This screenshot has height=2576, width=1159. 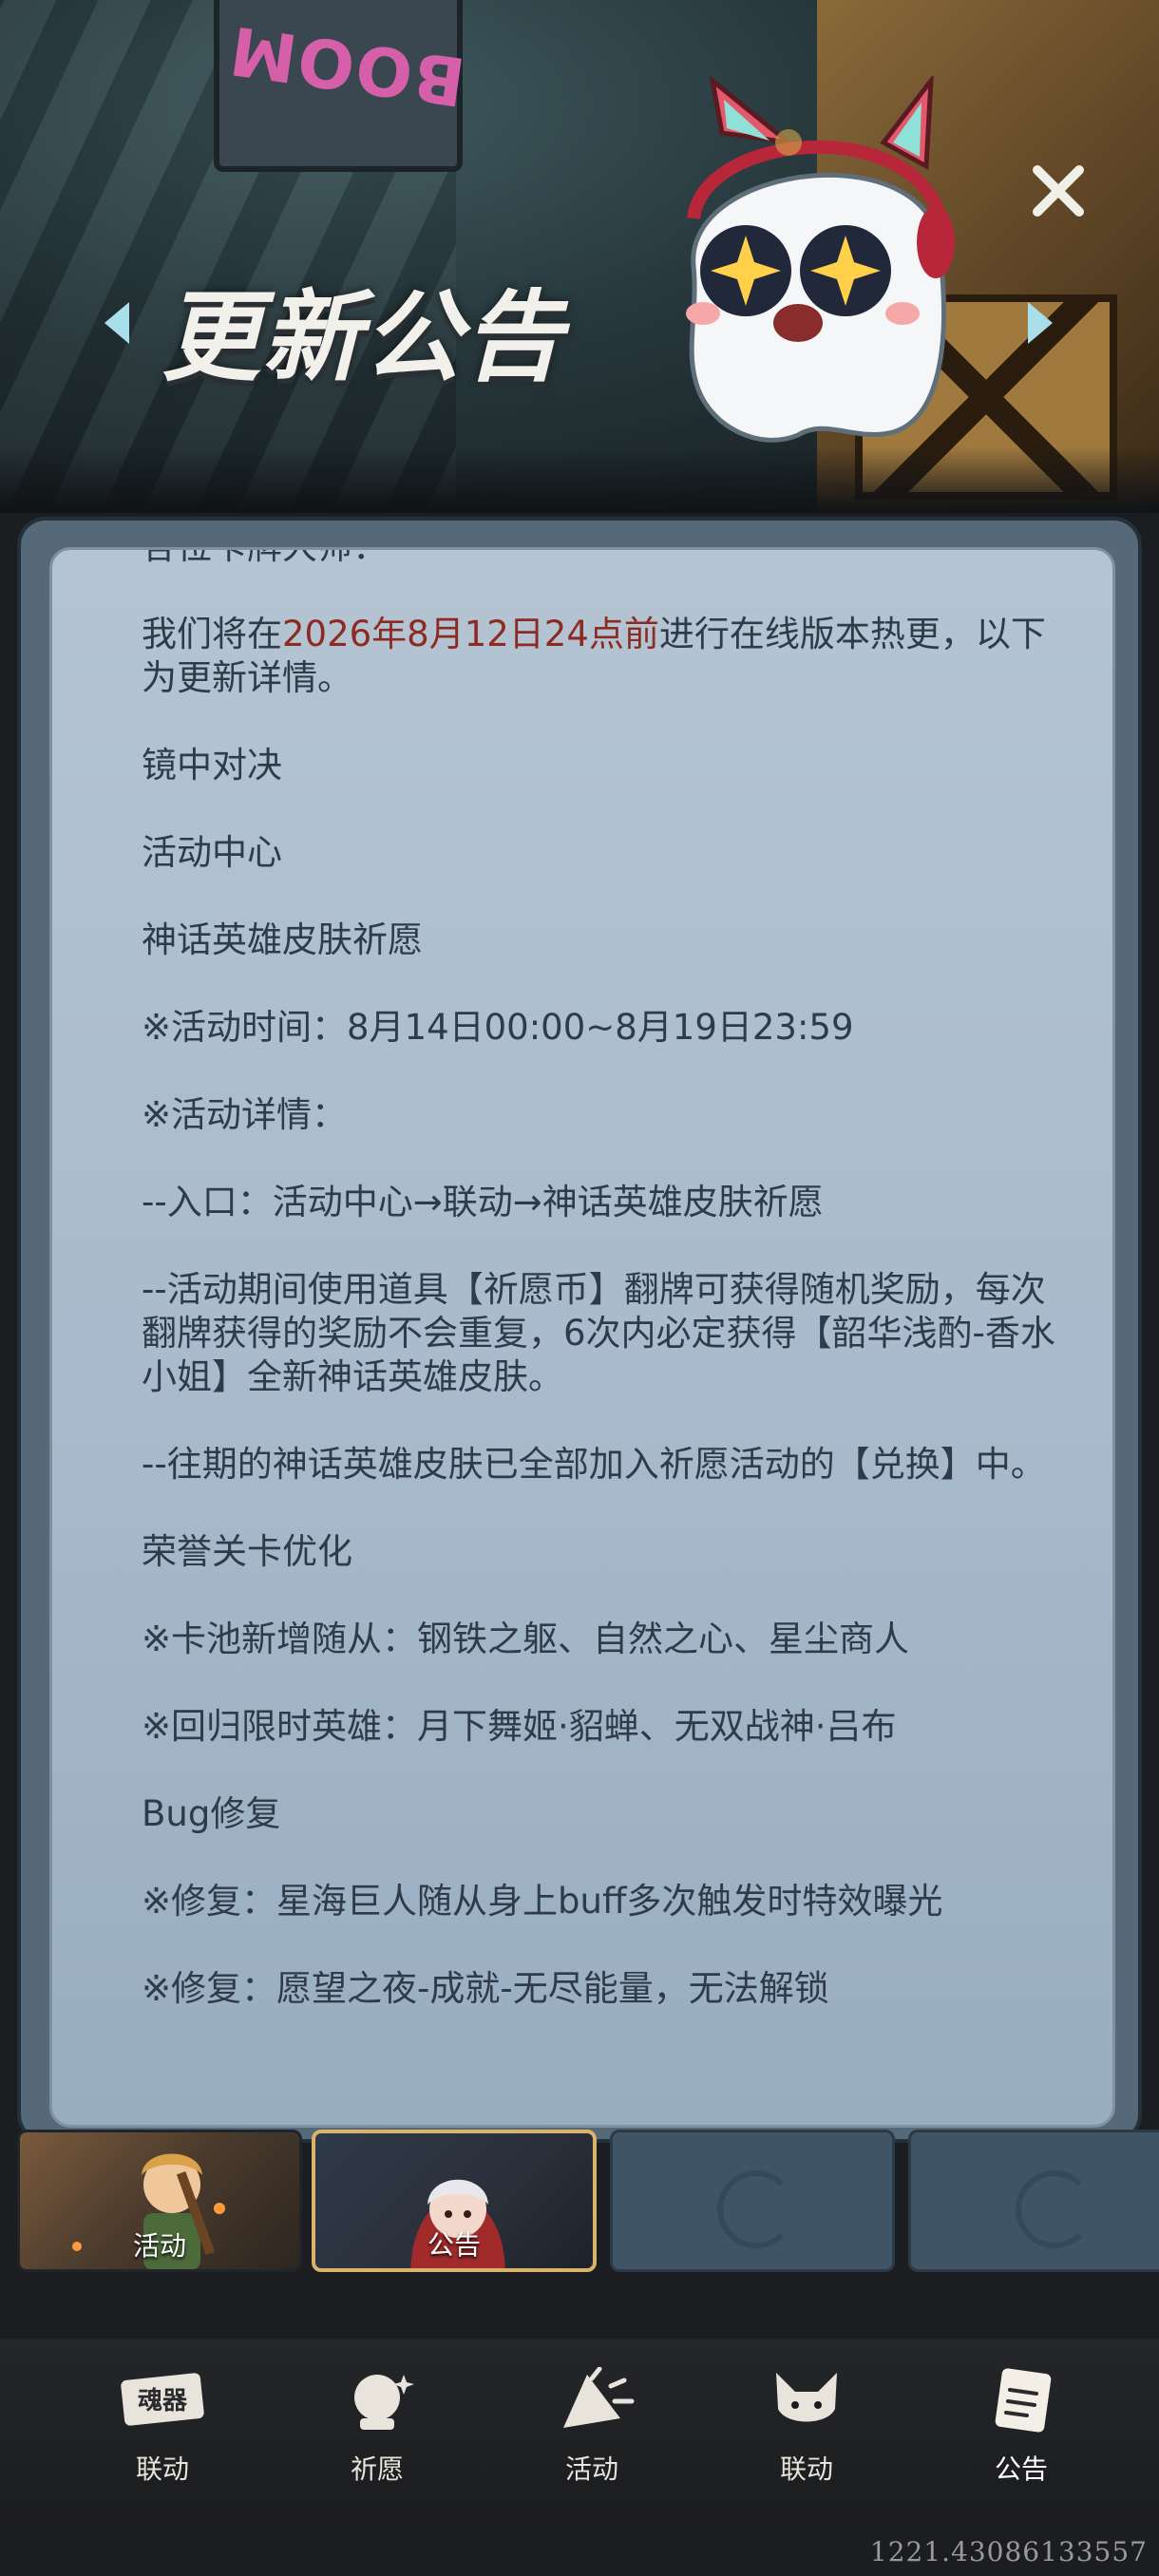 I want to click on tab-announcement-label: 公告, so click(x=454, y=2245).